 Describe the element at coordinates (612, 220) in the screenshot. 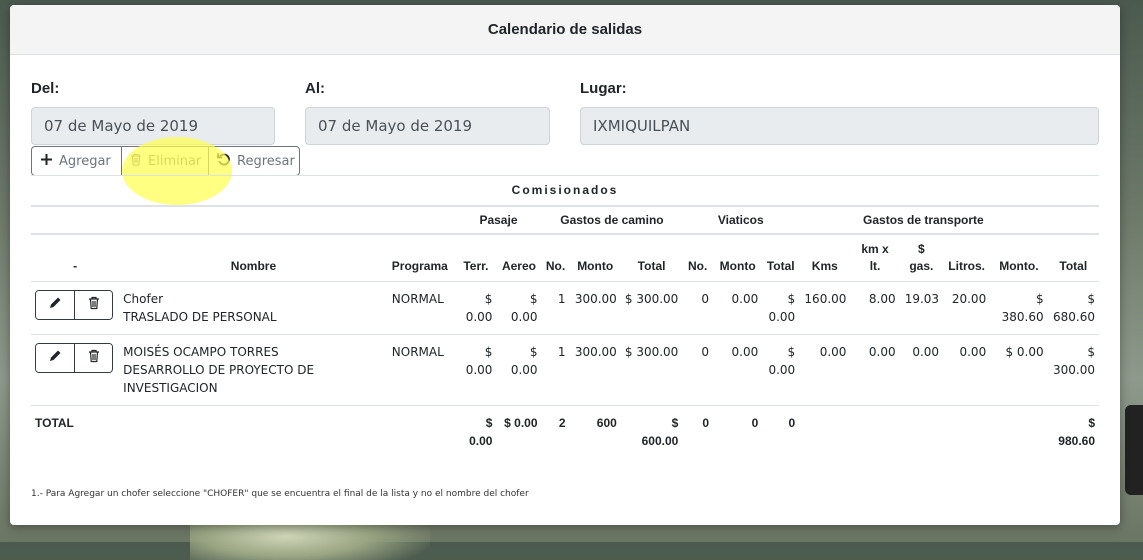

I see `group-gastos-camino: Gastos de camino` at that location.